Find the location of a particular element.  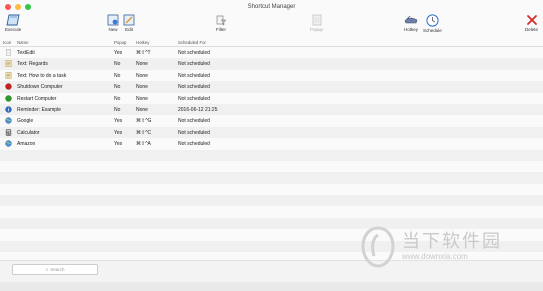

clock-icon is located at coordinates (432, 20).